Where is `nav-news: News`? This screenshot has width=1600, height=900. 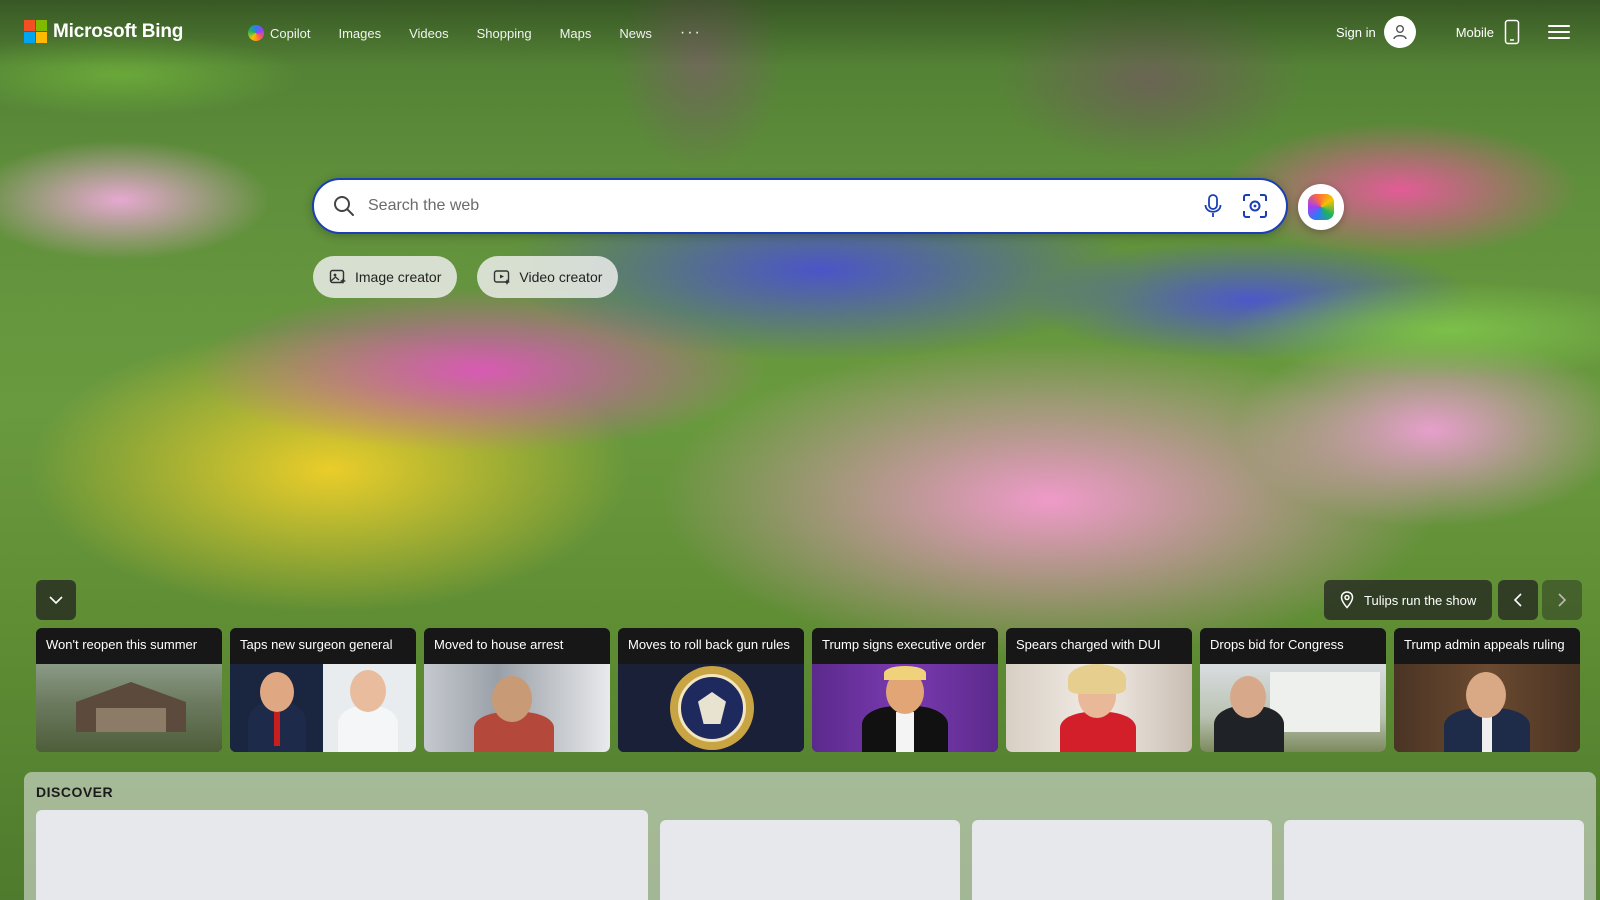
nav-news: News is located at coordinates (635, 33).